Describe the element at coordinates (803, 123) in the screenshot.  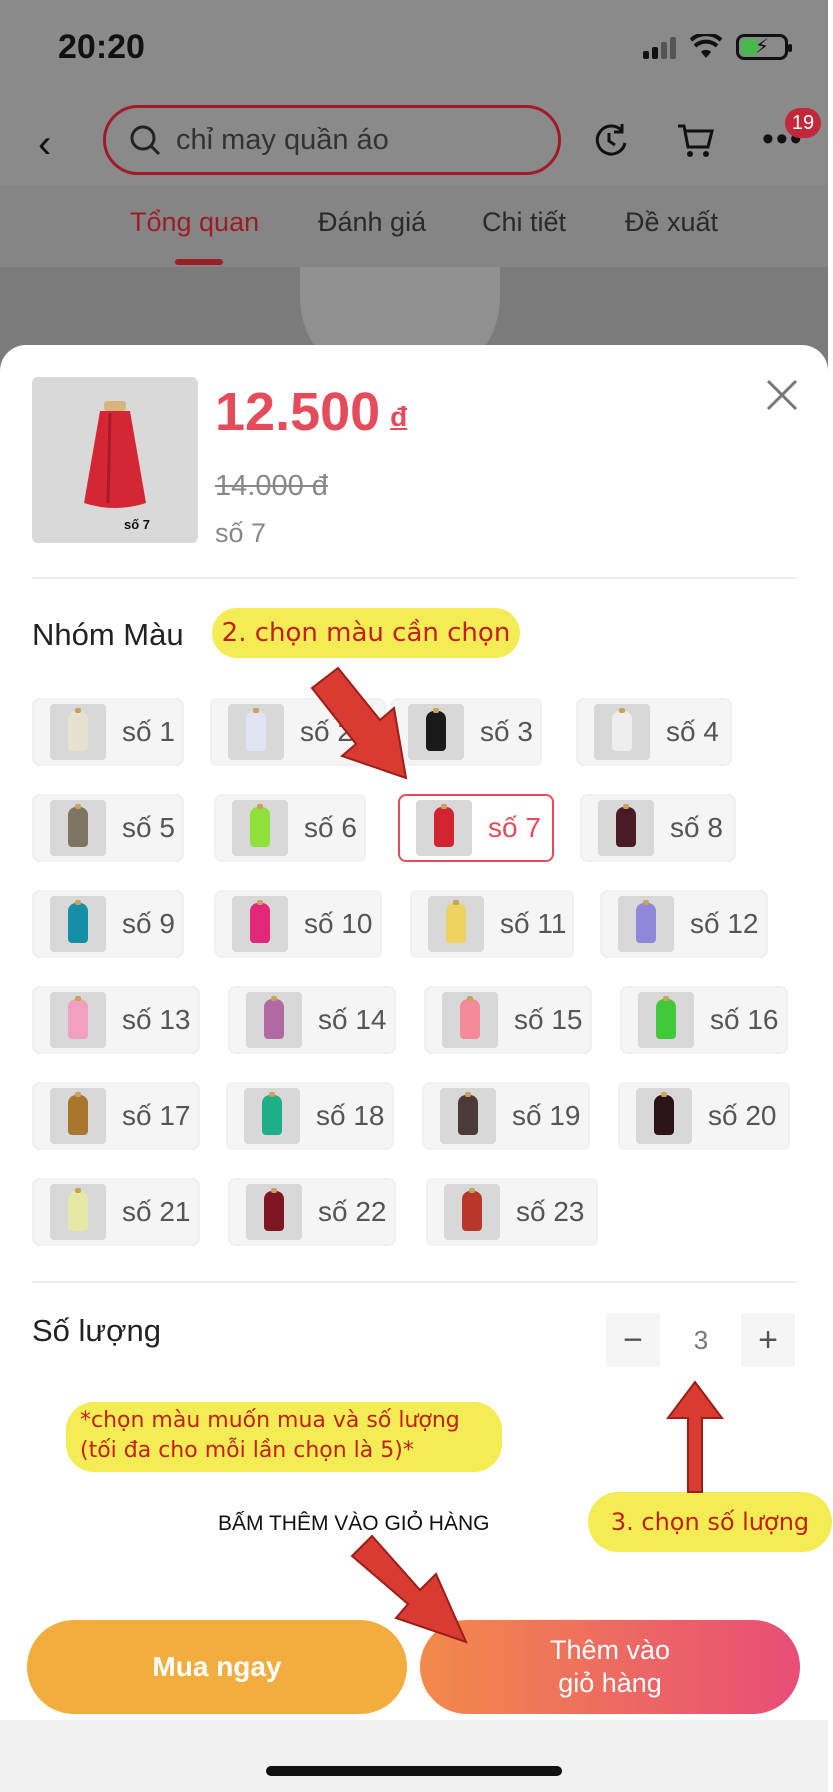
I see `cart-badge: 19` at that location.